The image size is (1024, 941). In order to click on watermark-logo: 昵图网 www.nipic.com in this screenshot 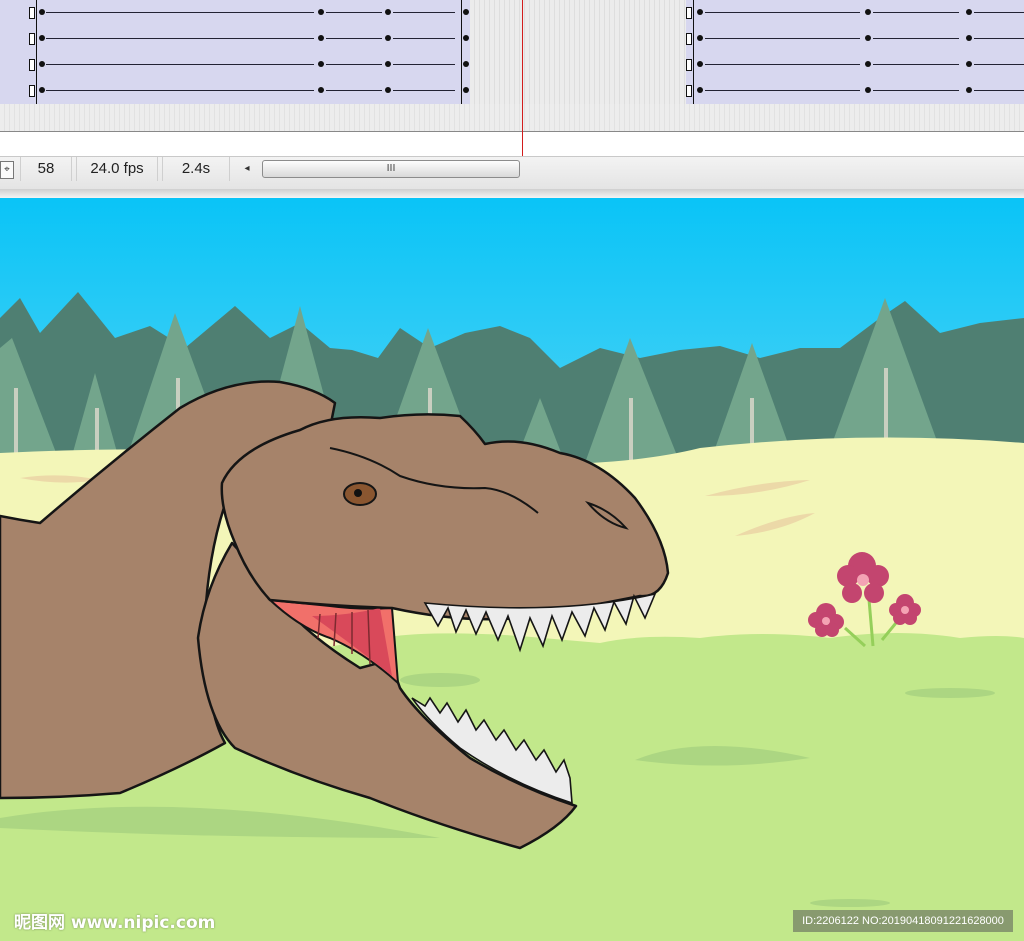, I will do `click(115, 923)`.